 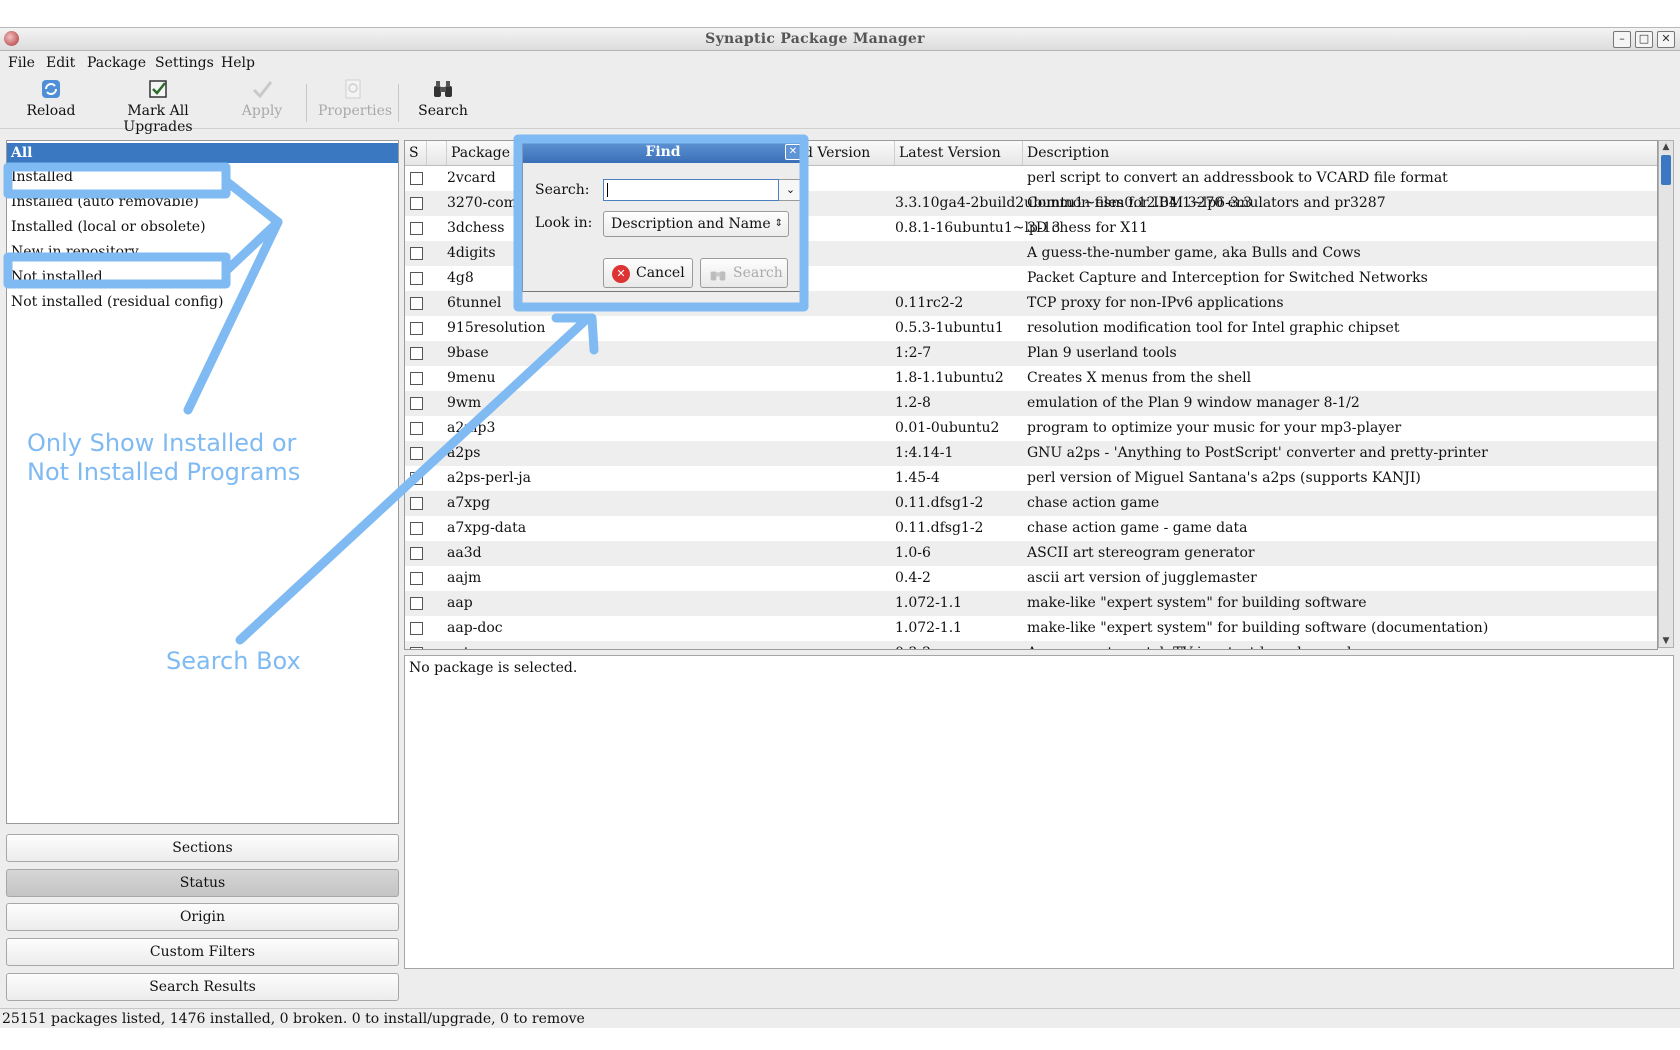 What do you see at coordinates (117, 180) in the screenshot?
I see `annotation-box-installed` at bounding box center [117, 180].